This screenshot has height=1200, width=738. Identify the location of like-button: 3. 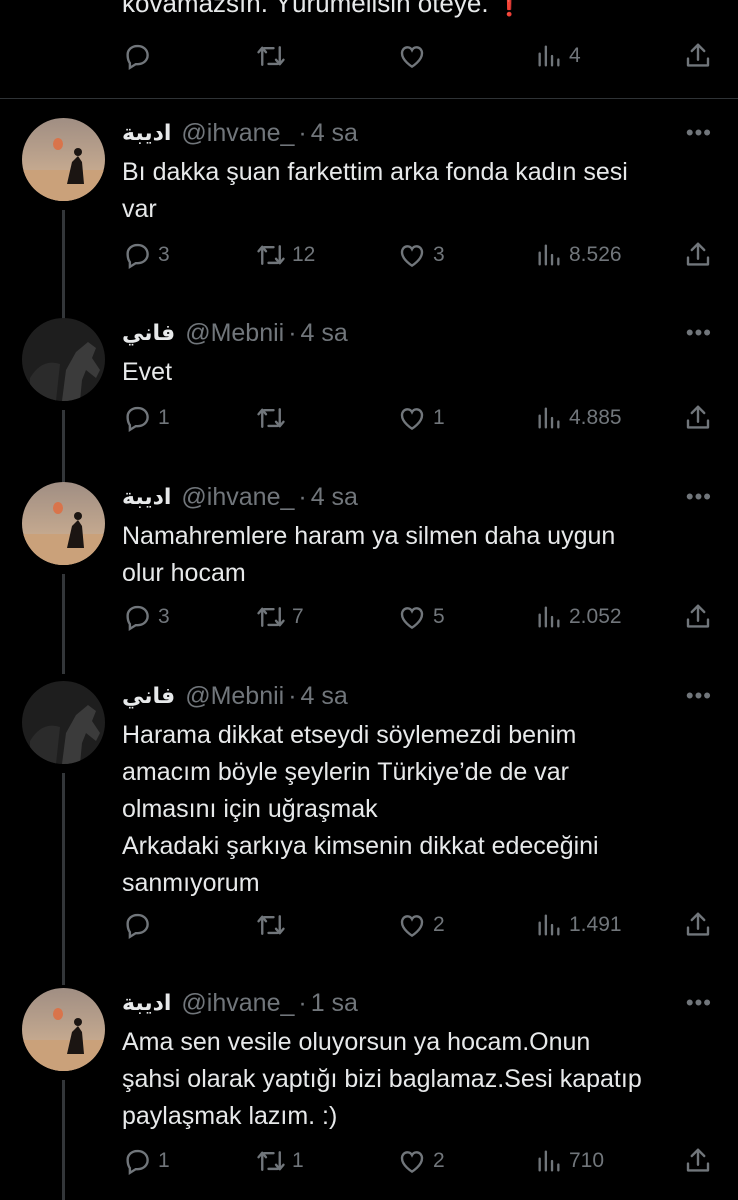
(421, 255).